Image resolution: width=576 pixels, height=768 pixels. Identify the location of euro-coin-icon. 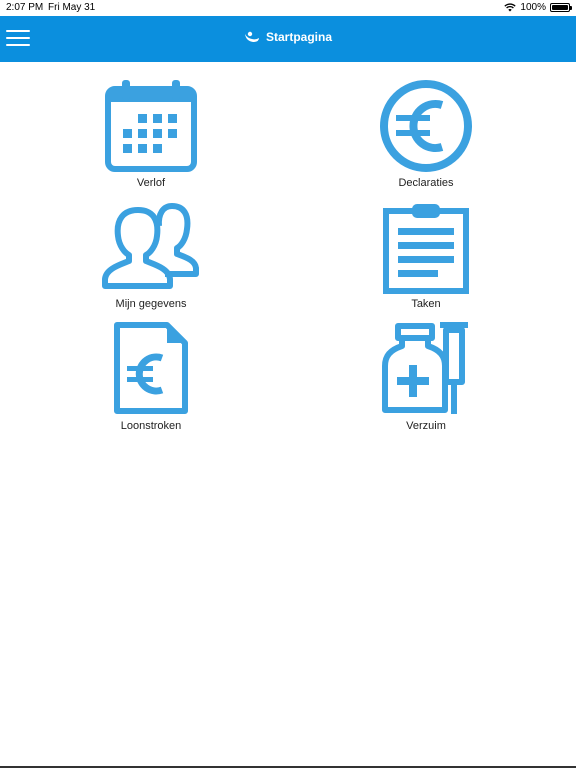
(426, 126).